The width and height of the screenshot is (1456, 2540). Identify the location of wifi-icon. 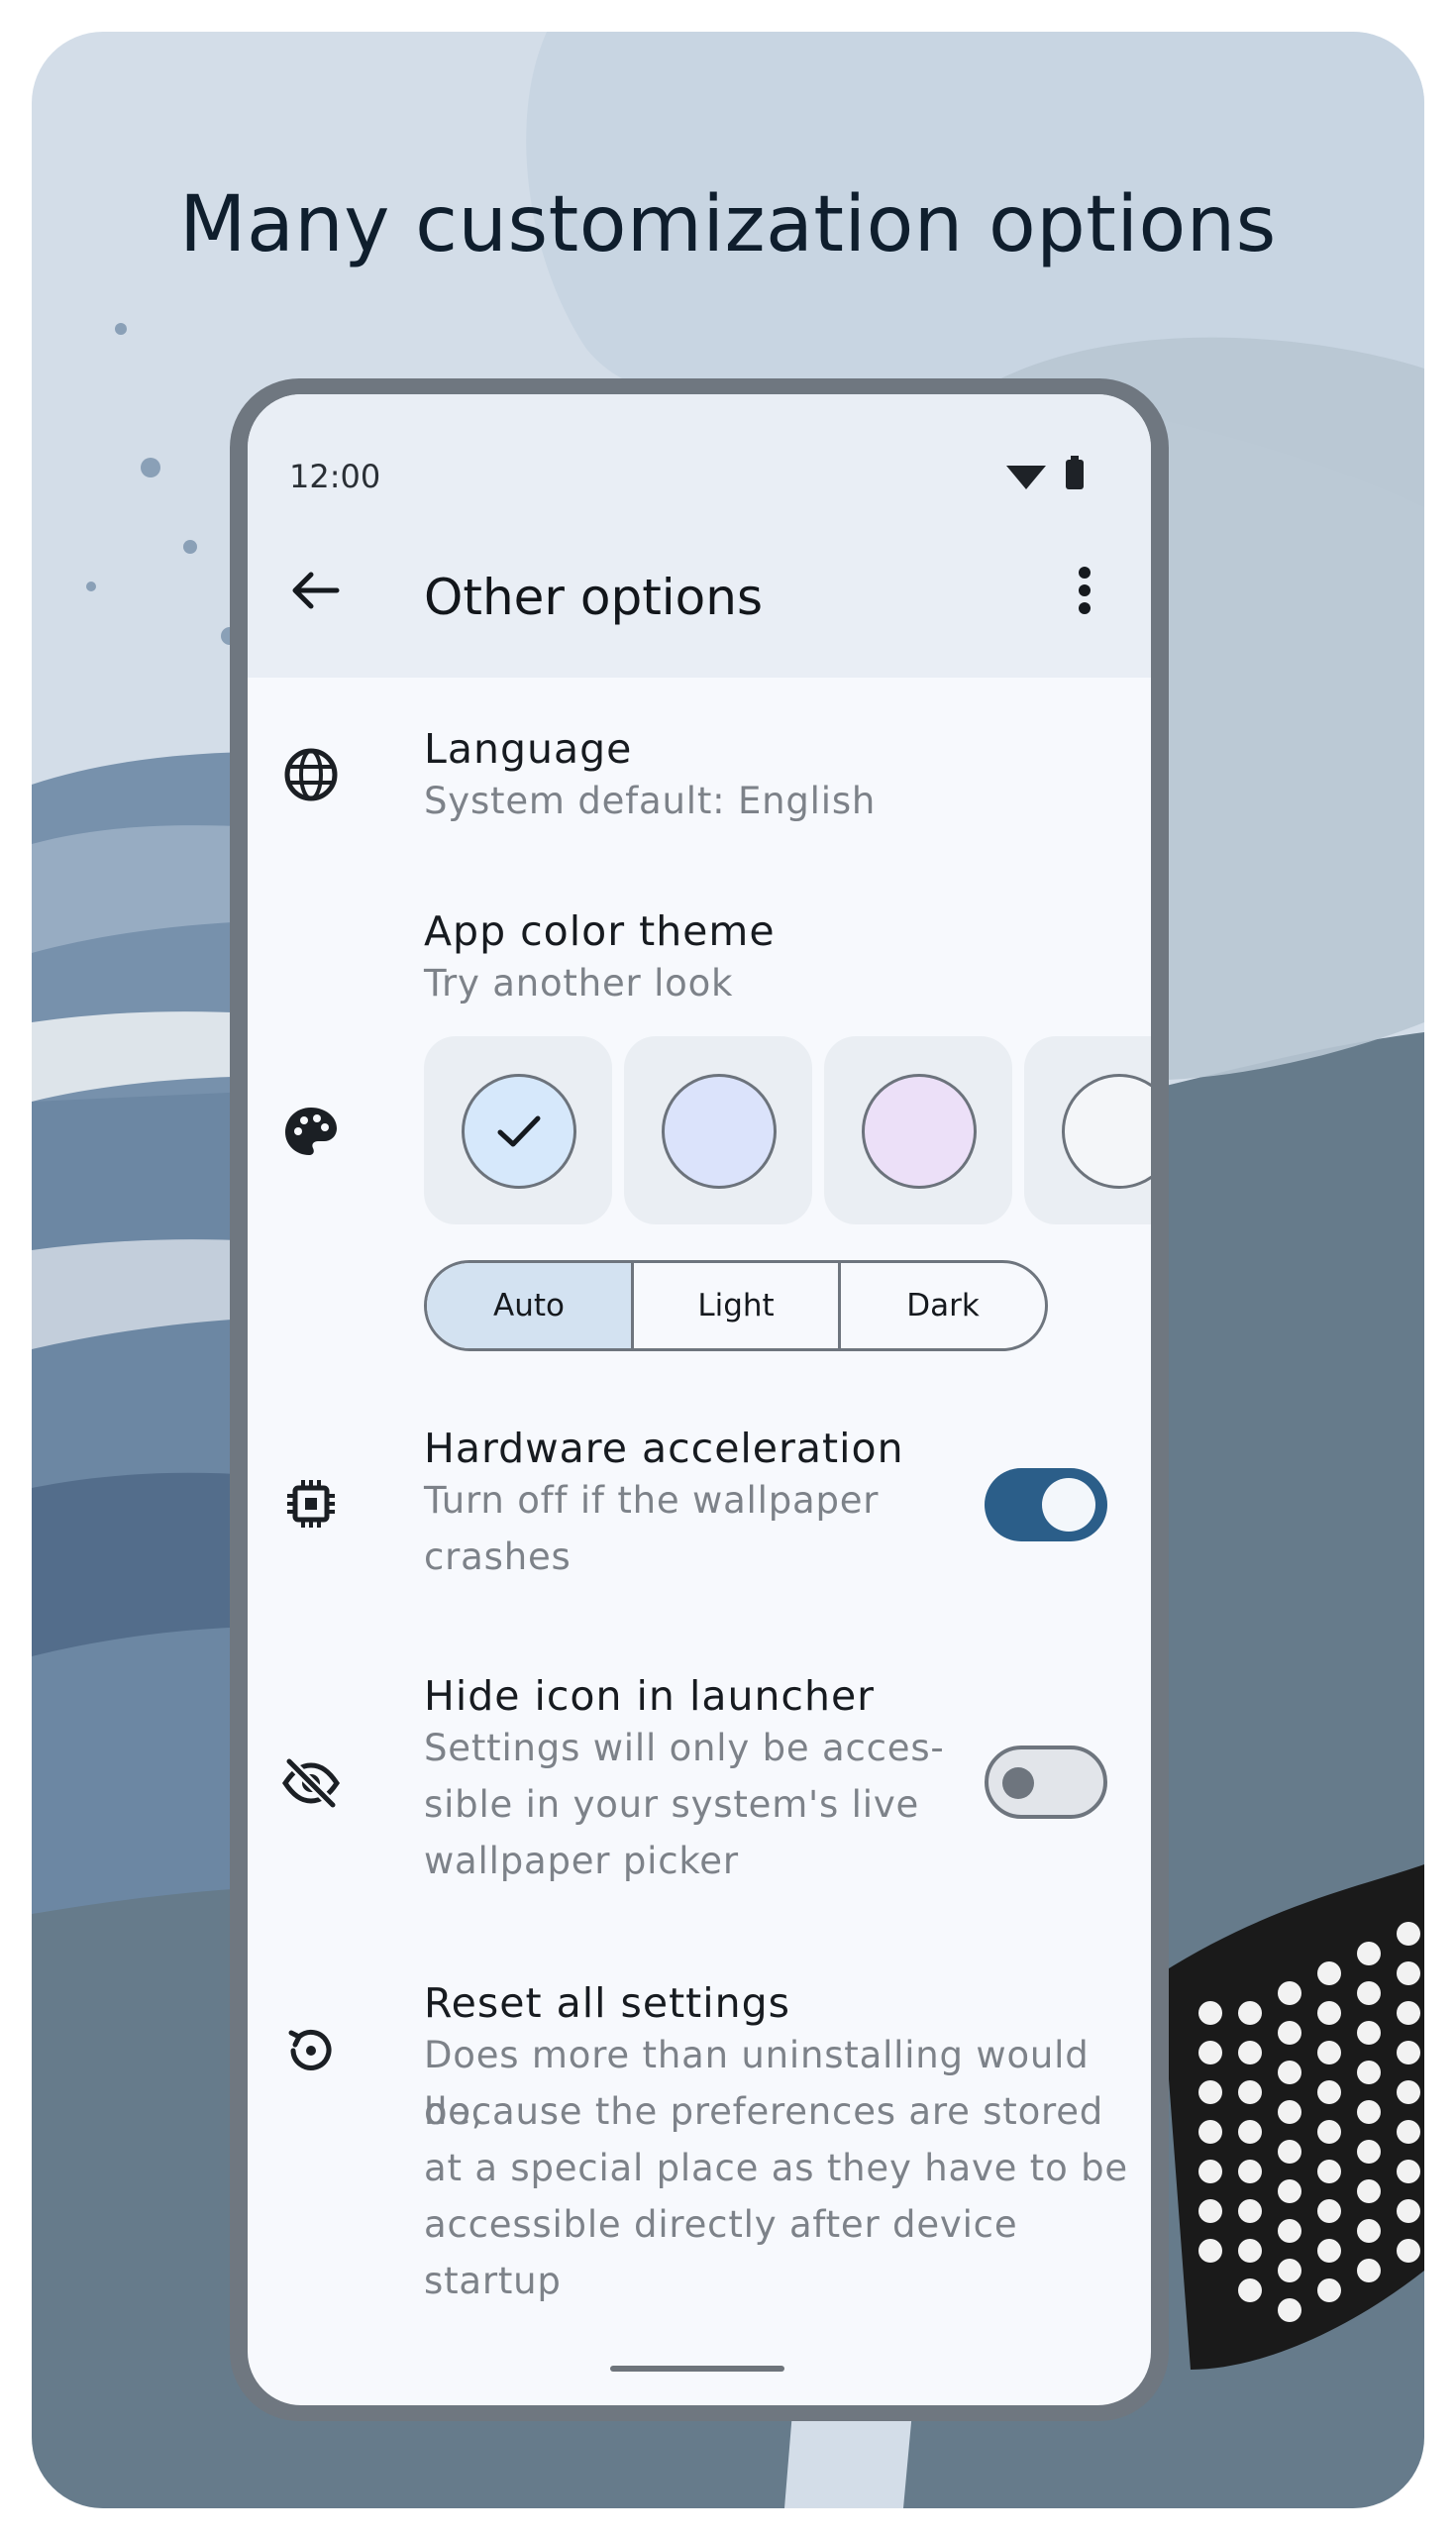
(1026, 477).